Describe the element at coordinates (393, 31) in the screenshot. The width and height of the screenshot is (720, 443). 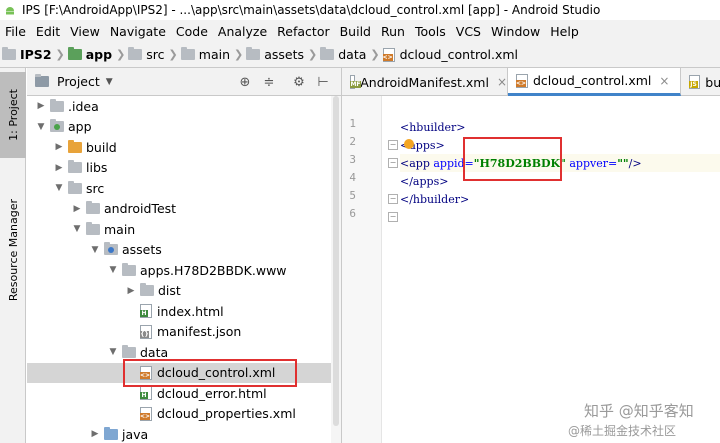
I see `menu-run: Run` at that location.